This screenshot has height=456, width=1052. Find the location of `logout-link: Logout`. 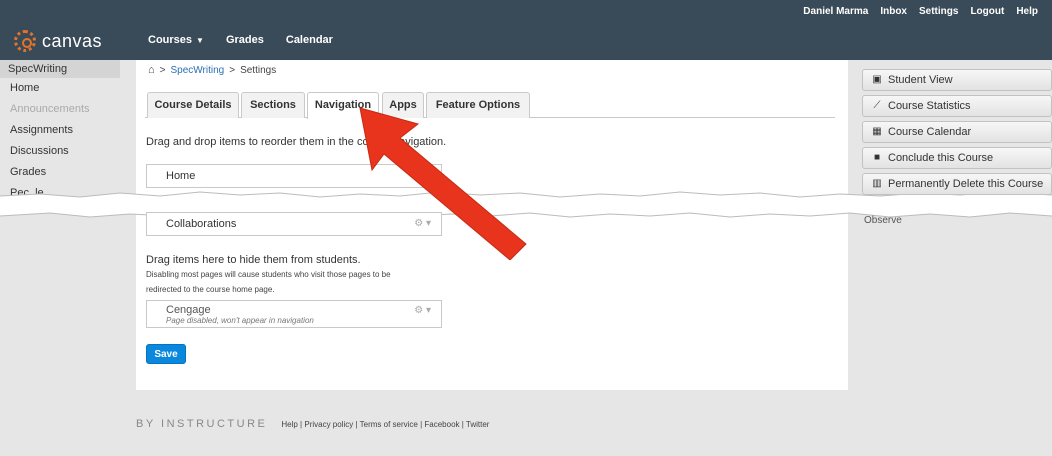

logout-link: Logout is located at coordinates (987, 11).